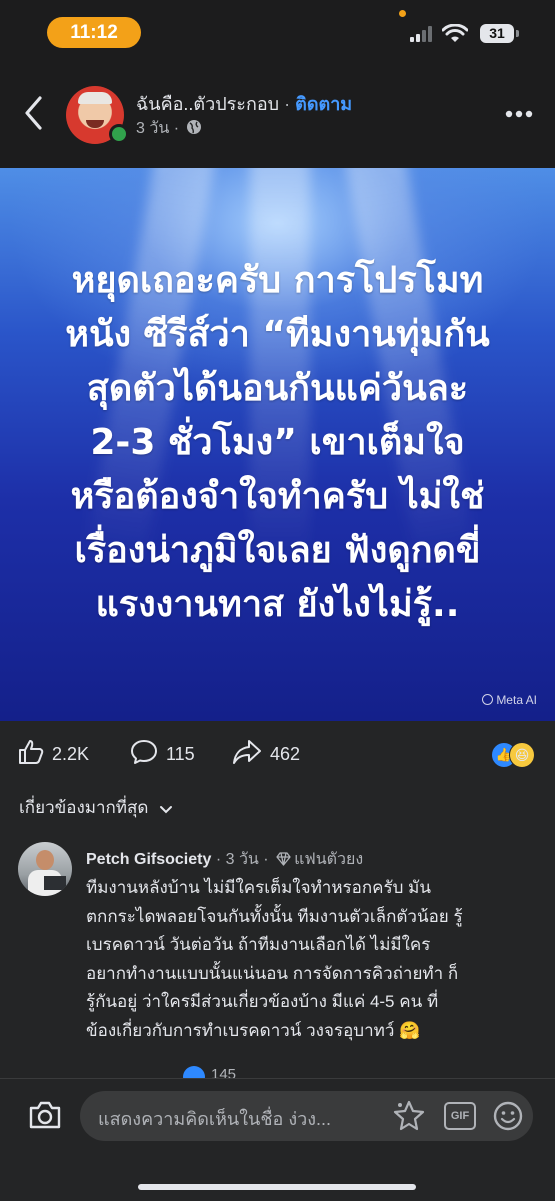  What do you see at coordinates (519, 114) in the screenshot?
I see `more-options-icon` at bounding box center [519, 114].